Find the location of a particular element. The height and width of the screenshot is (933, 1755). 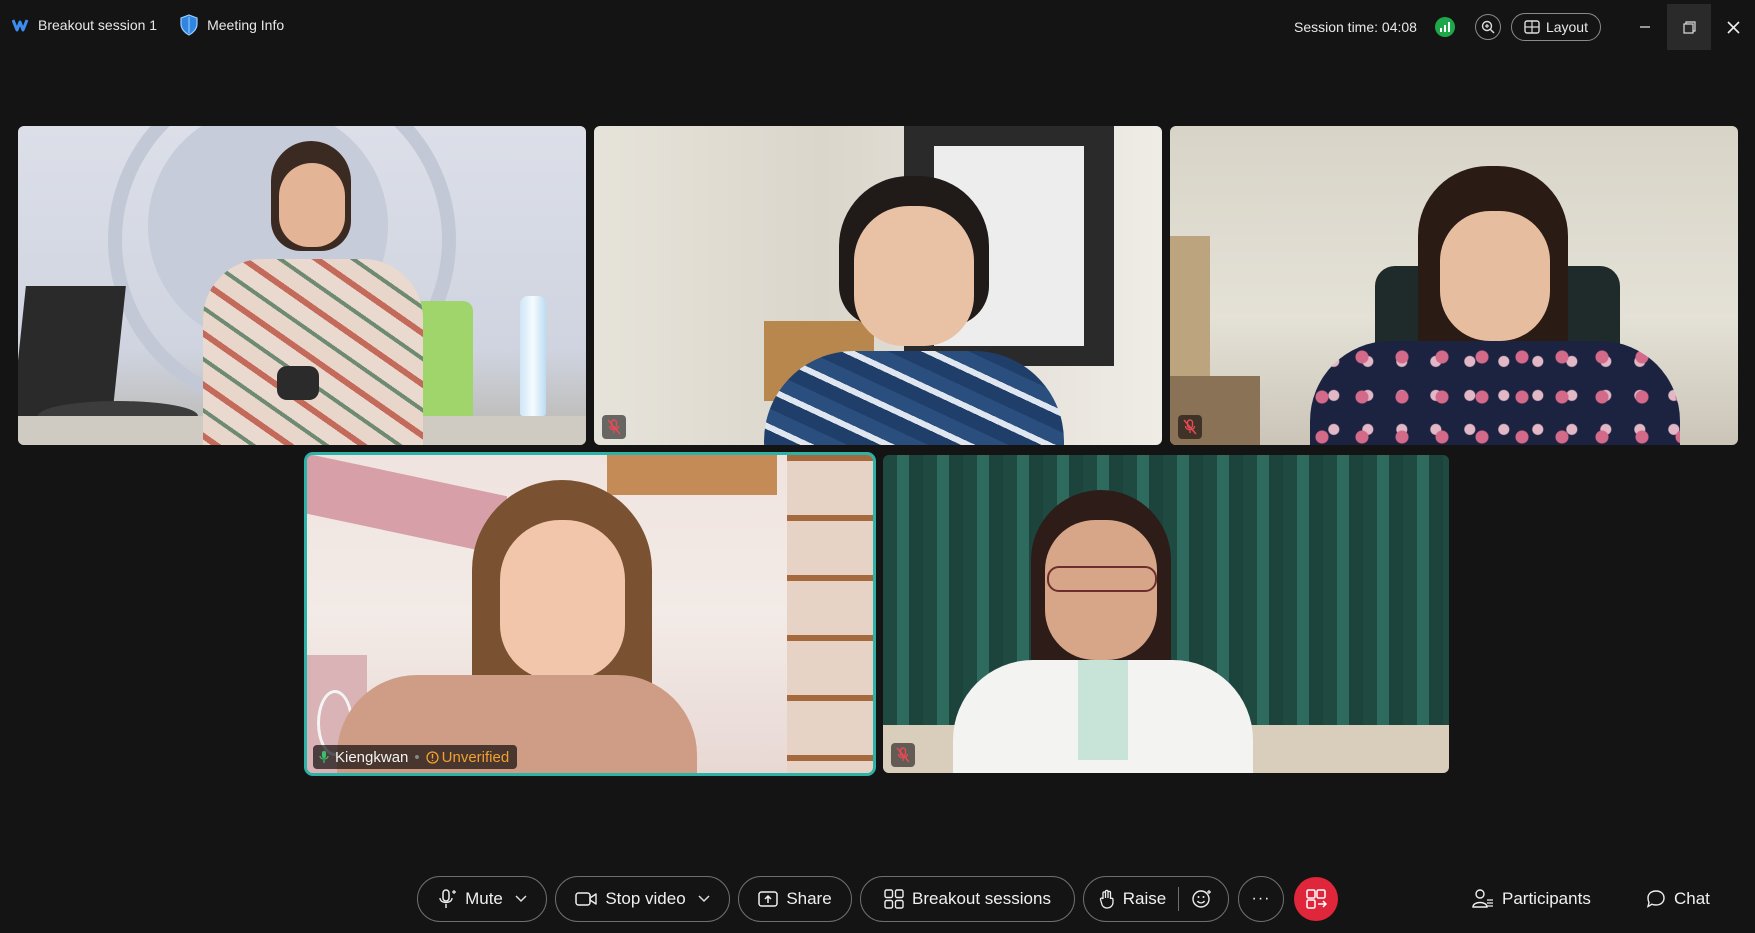

breakout-sessions-button: Breakout sessions is located at coordinates (967, 899).